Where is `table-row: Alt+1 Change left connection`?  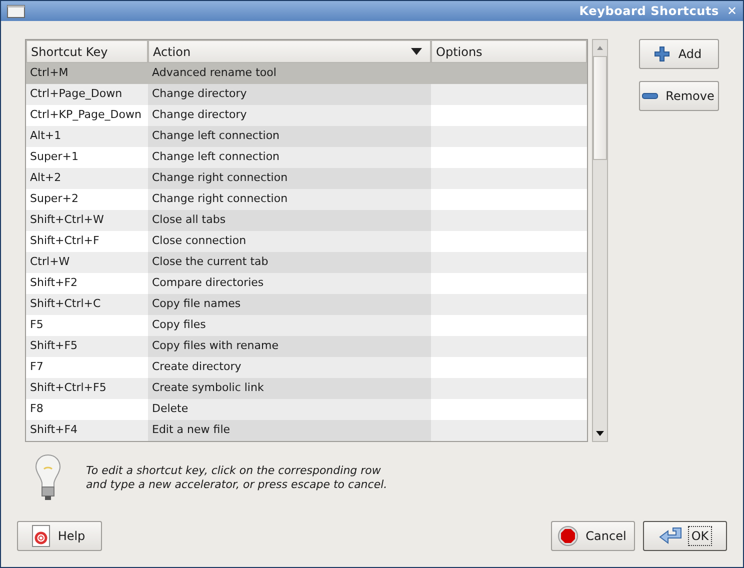
table-row: Alt+1 Change left connection is located at coordinates (306, 136).